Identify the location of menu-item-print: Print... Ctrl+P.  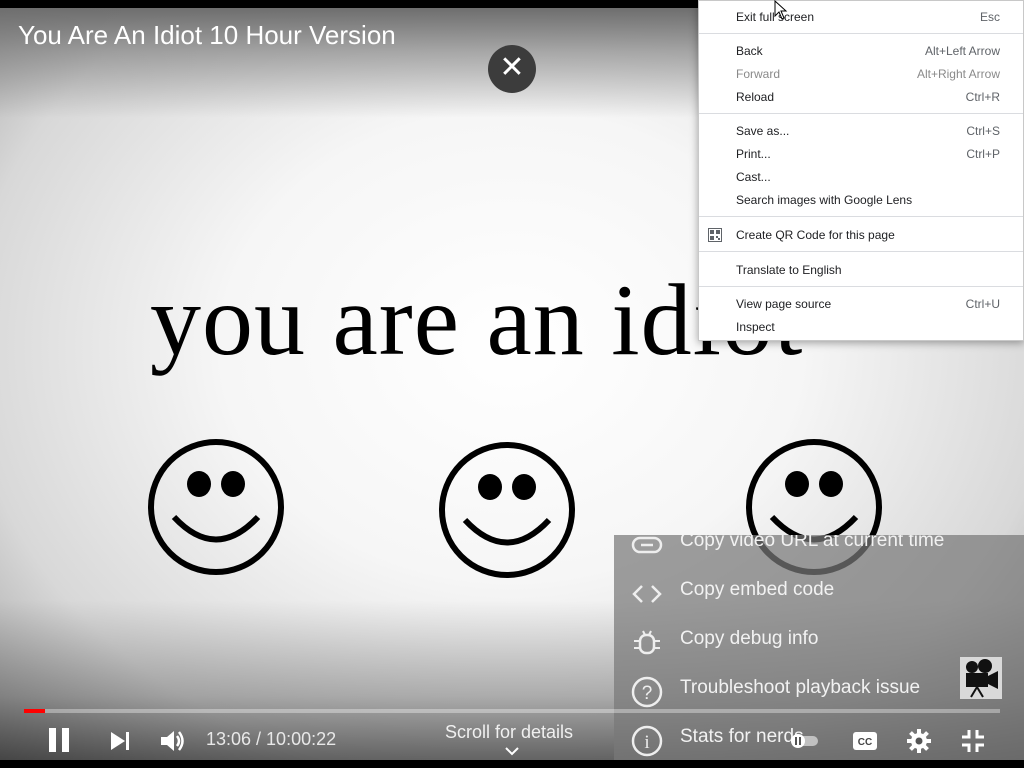
(861, 154).